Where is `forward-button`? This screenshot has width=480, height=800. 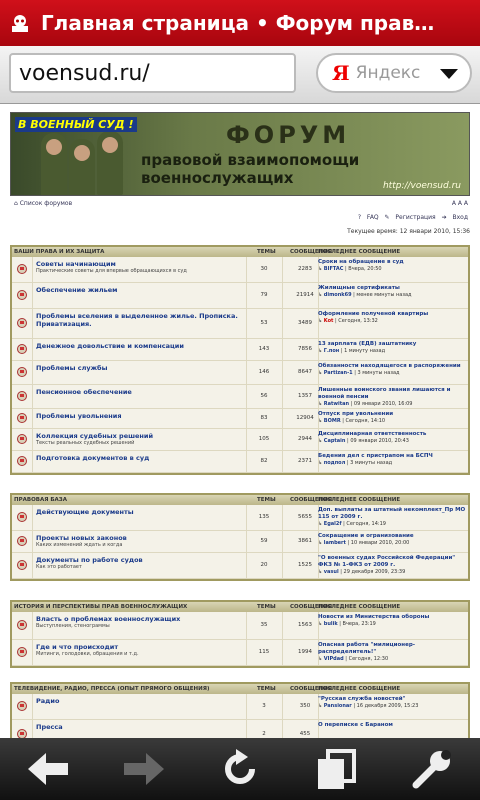 forward-button is located at coordinates (144, 769).